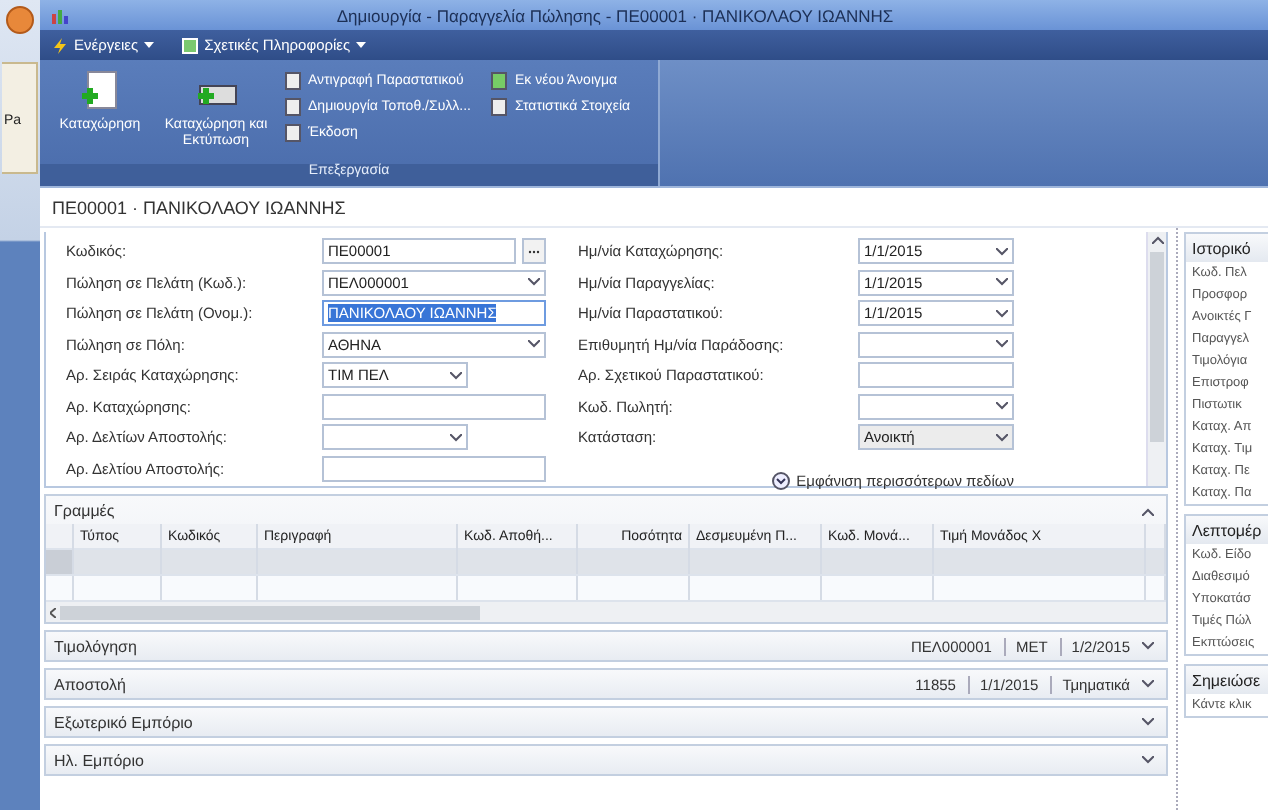  I want to click on scroll-left-icon, so click(53, 612).